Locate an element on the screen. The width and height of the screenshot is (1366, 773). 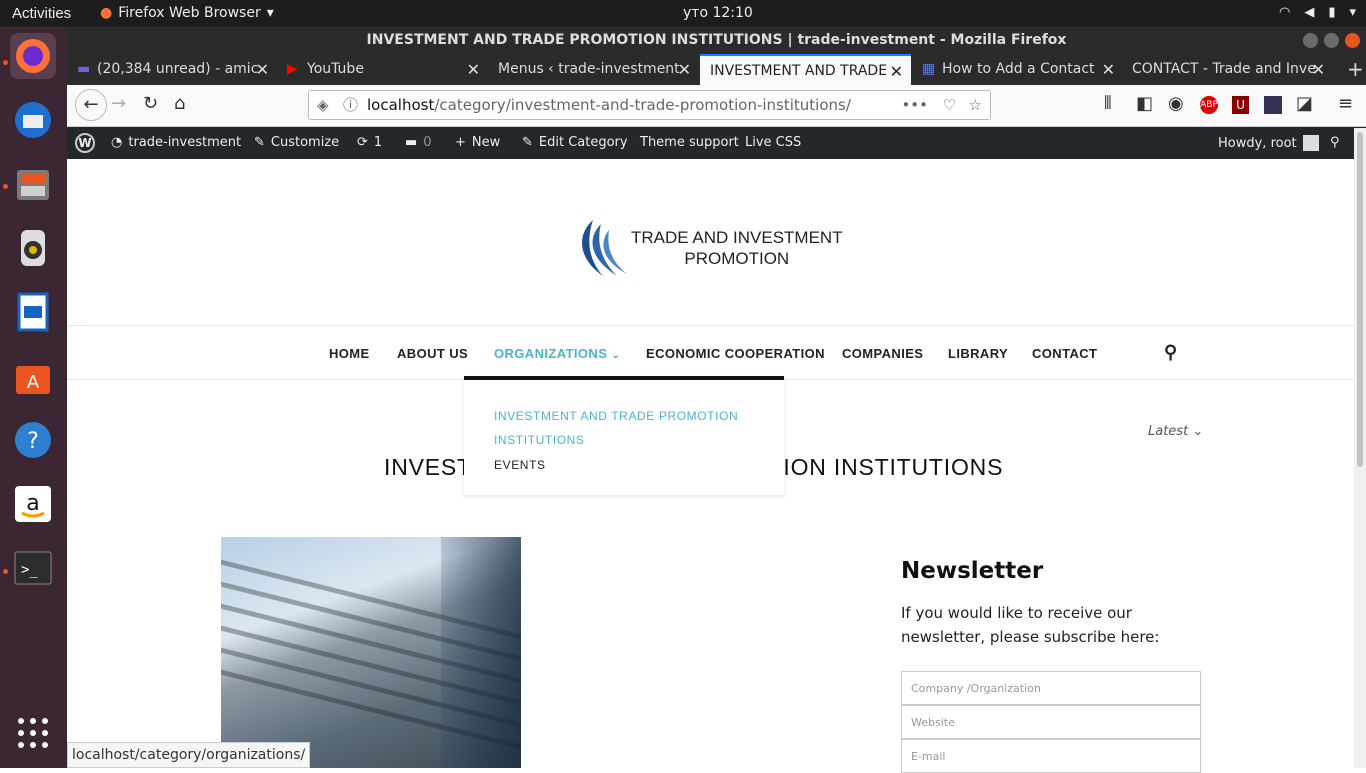
page-actions-icon: ••• is located at coordinates (914, 105).